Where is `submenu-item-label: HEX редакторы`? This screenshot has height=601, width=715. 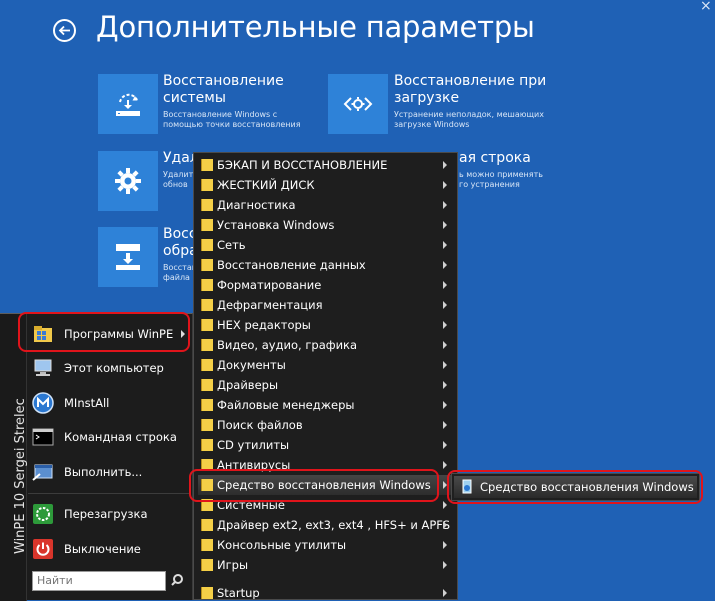 submenu-item-label: HEX редакторы is located at coordinates (264, 325).